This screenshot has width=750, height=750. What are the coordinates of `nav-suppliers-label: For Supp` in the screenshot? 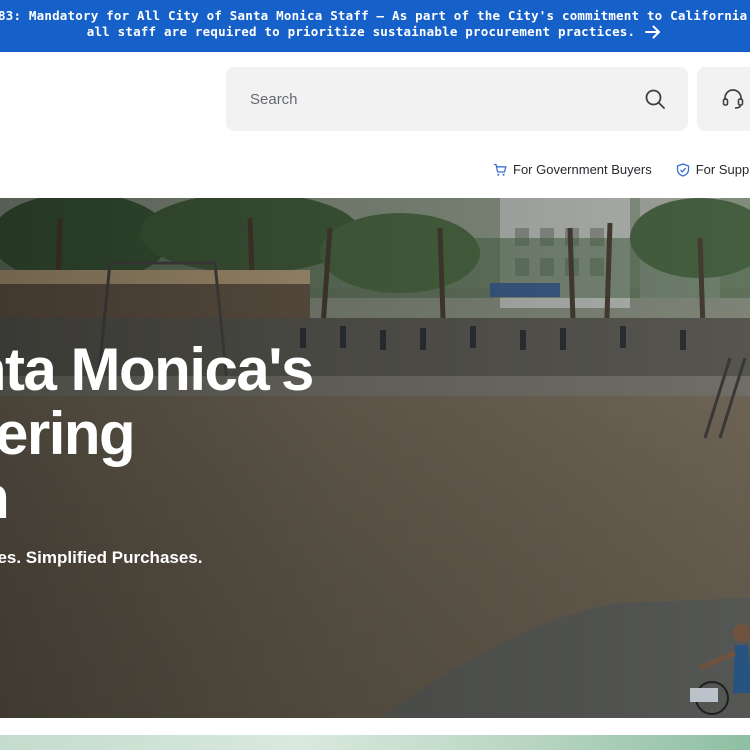 It's located at (722, 169).